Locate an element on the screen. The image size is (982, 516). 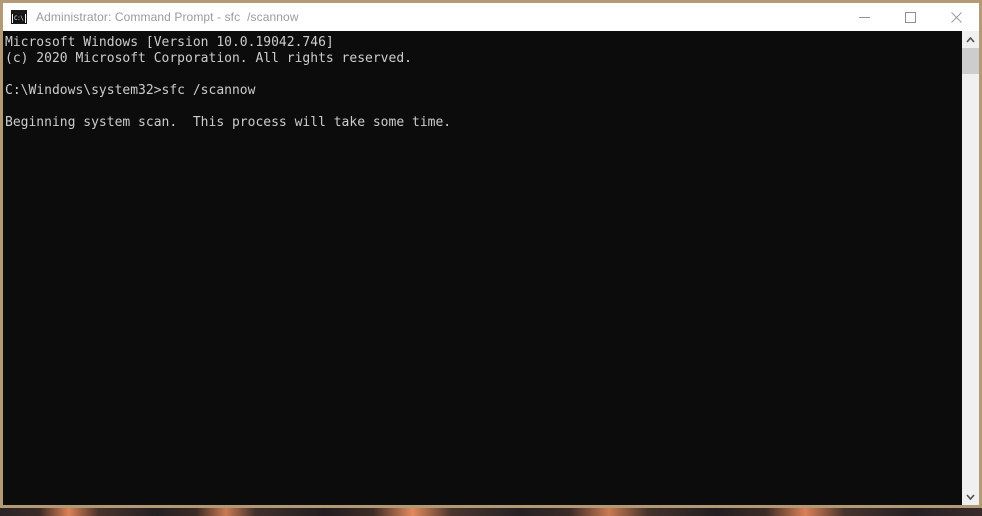
scrollbar-track is located at coordinates (970, 268).